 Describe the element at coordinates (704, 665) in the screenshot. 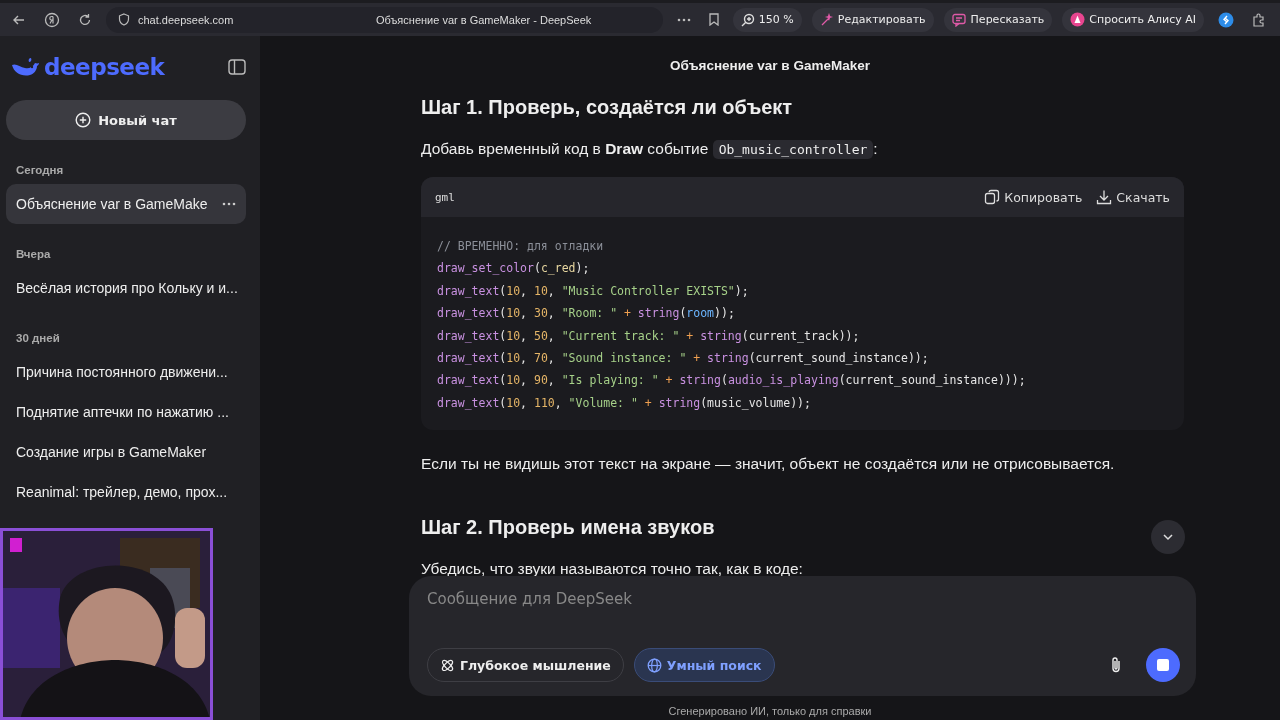

I see `search-toggle: Умный поиск` at that location.